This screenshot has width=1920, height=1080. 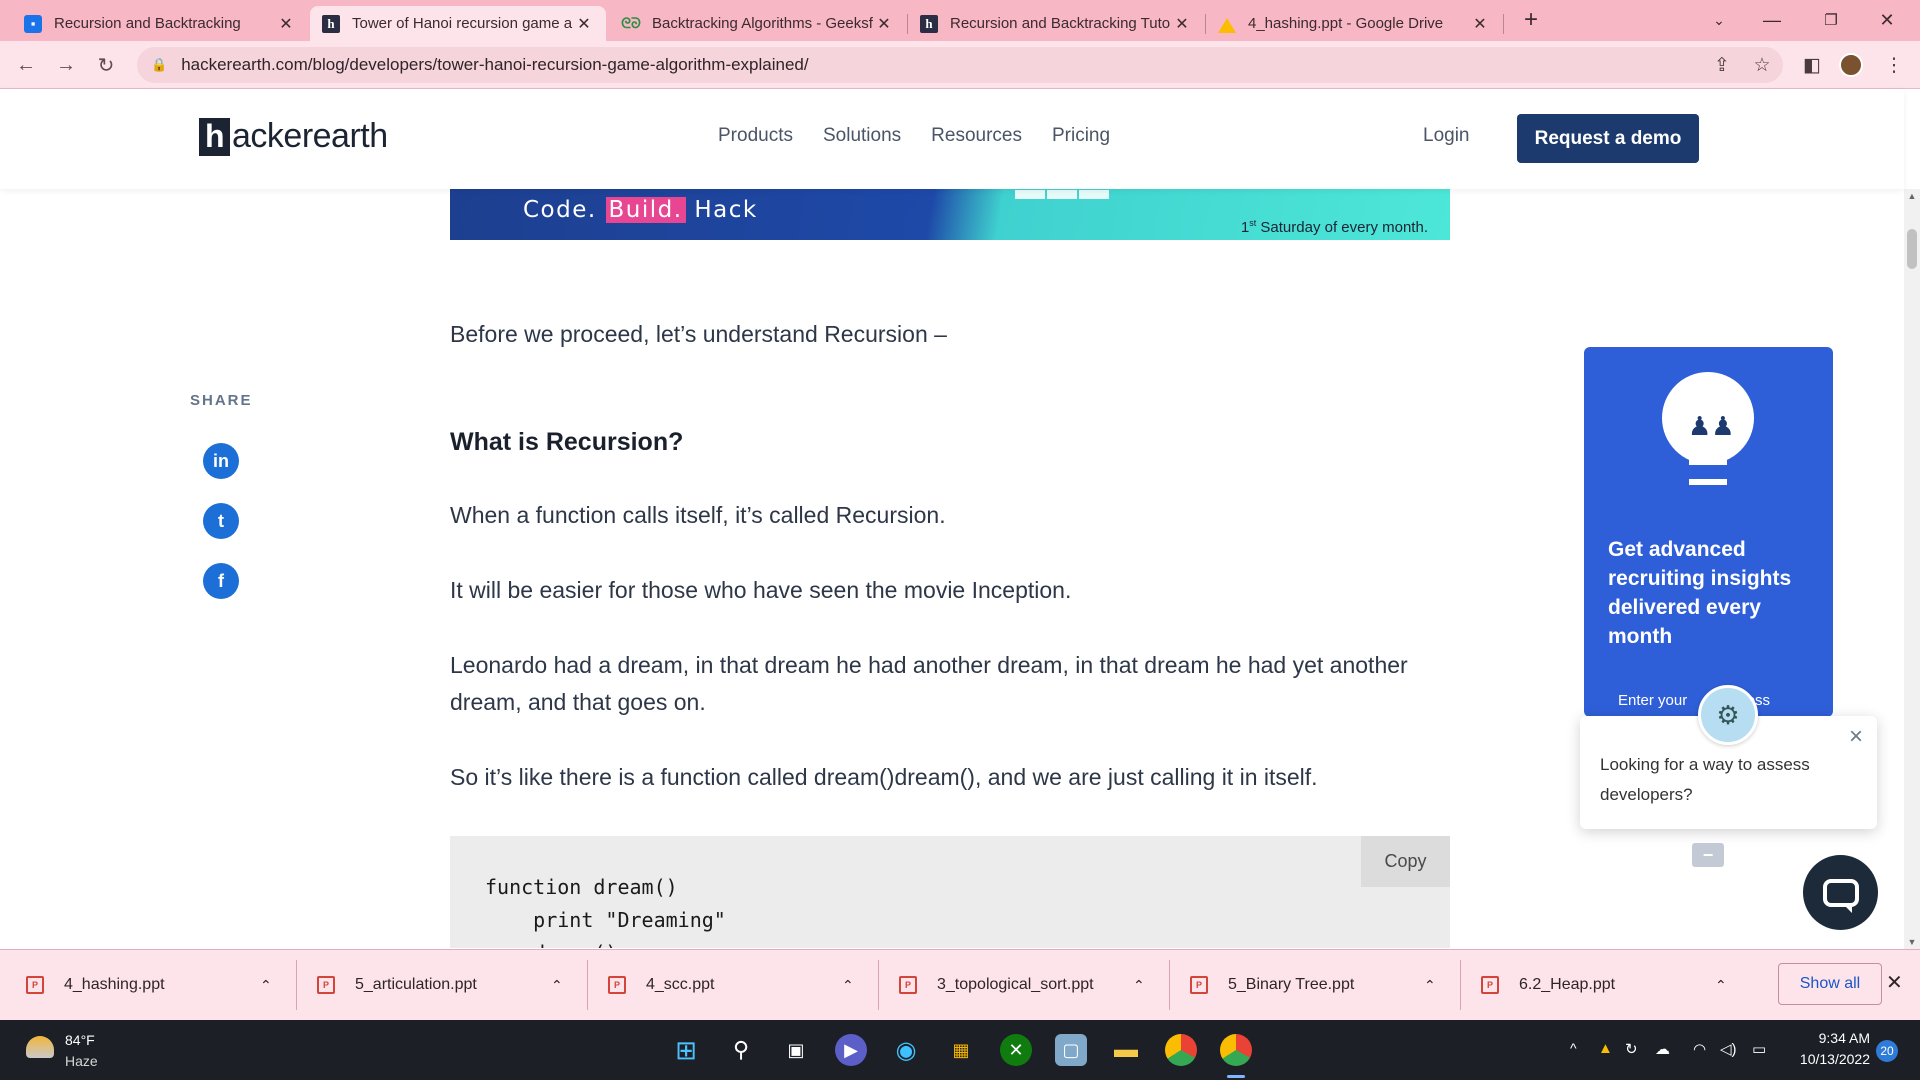 I want to click on google-drive-tray-icon: ▲, so click(x=1605, y=1048).